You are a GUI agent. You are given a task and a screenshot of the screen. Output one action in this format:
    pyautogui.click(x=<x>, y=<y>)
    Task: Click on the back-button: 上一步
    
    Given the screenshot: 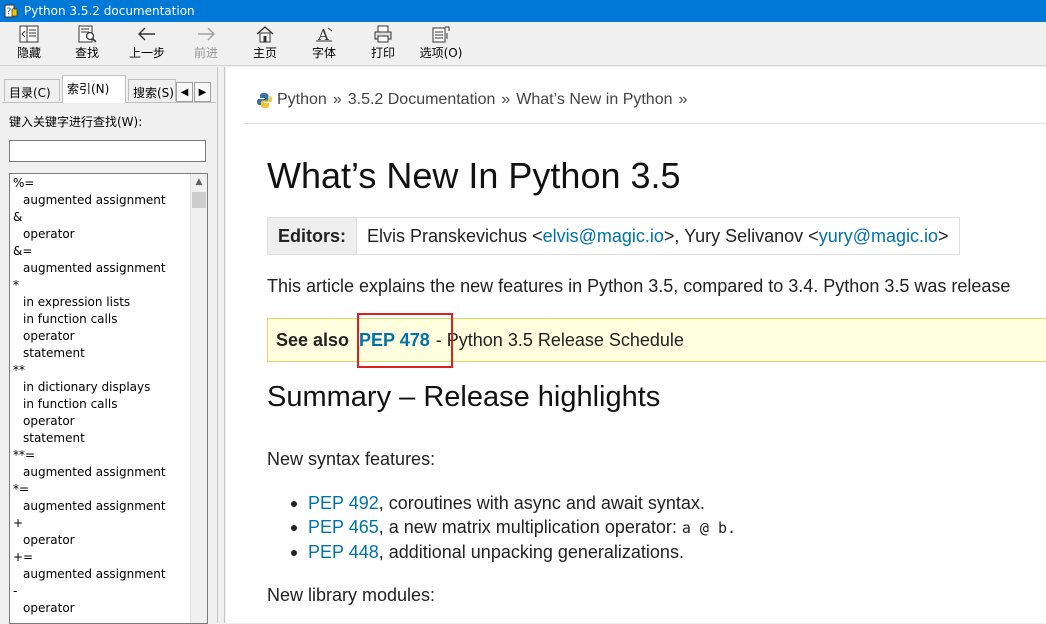 What is the action you would take?
    pyautogui.click(x=147, y=44)
    